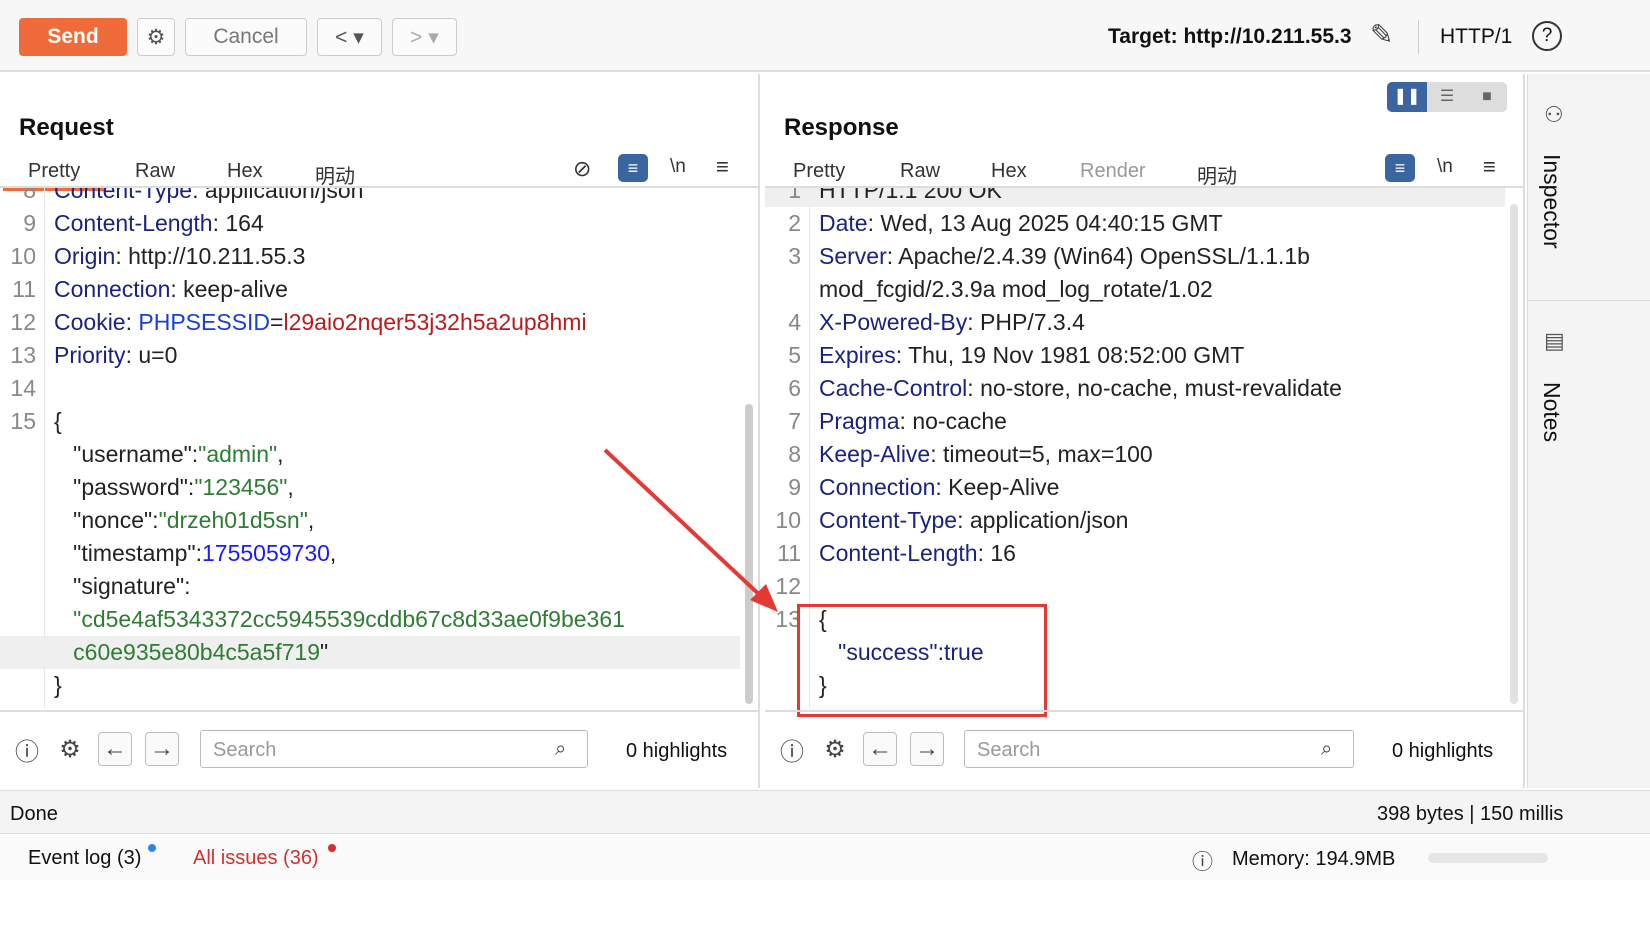  I want to click on hide-eye-icon: ⊘, so click(582, 169).